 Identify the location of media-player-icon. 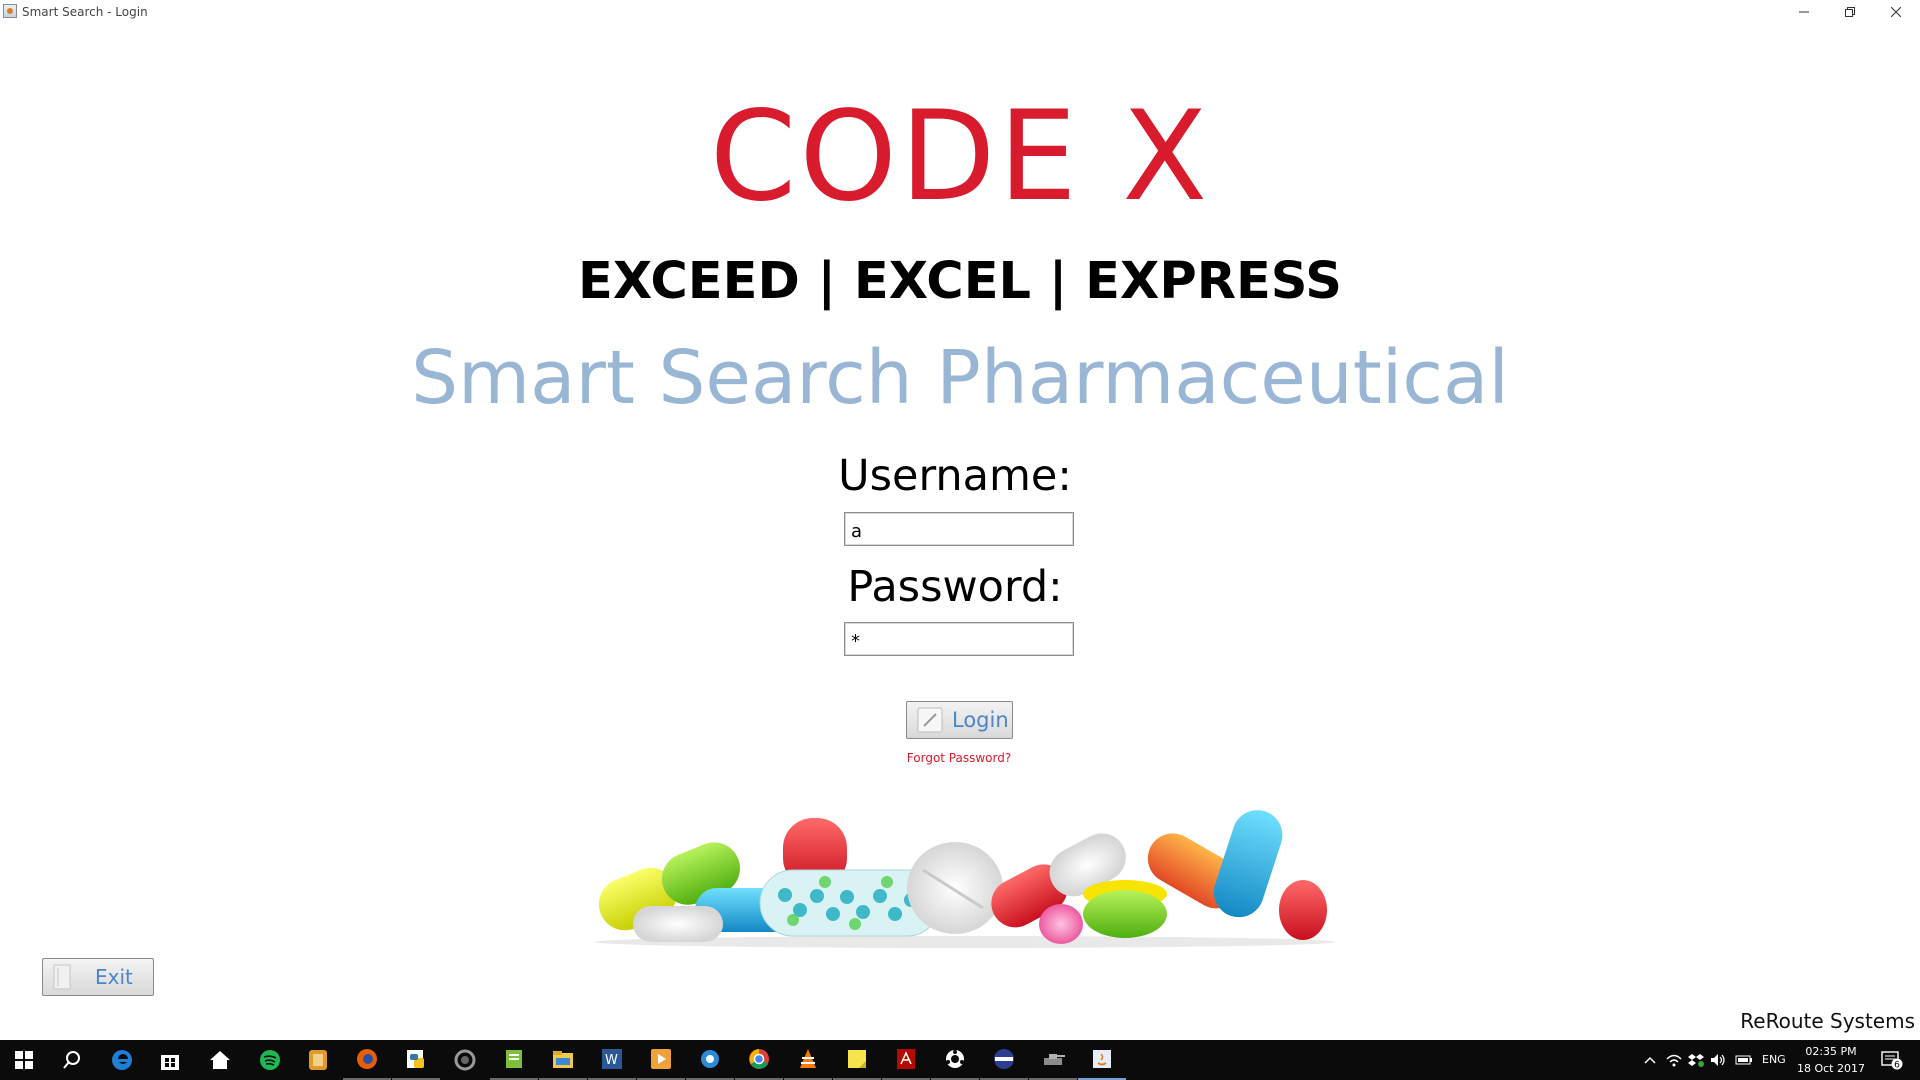
(661, 1059).